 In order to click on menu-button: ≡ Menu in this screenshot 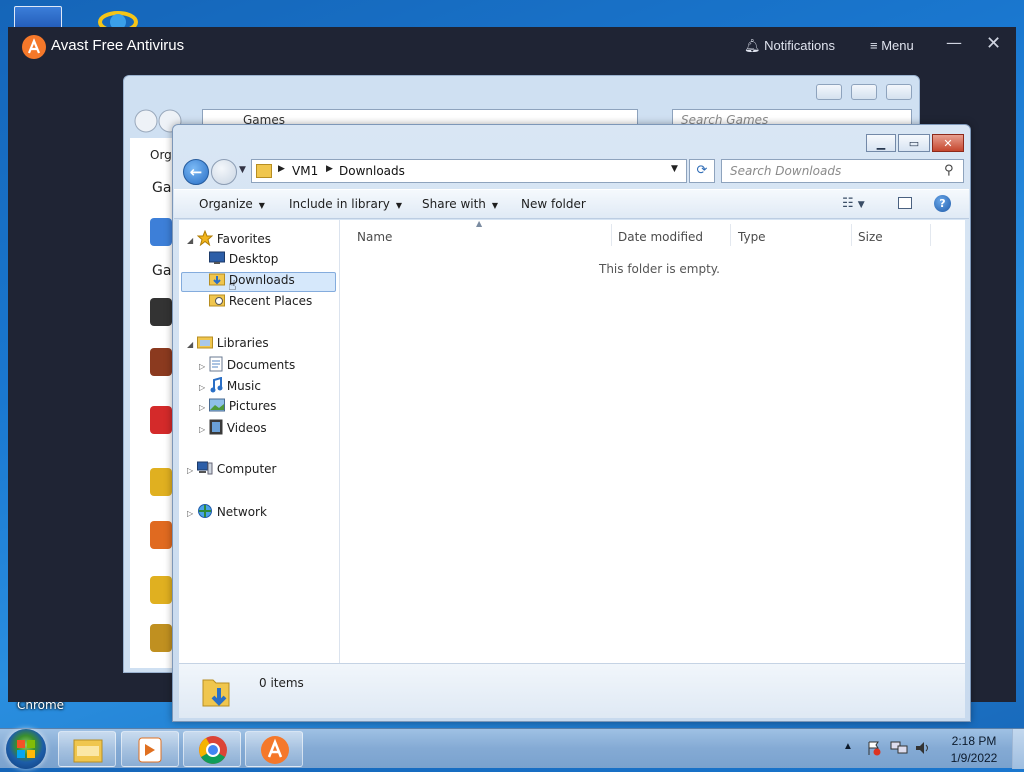, I will do `click(892, 45)`.